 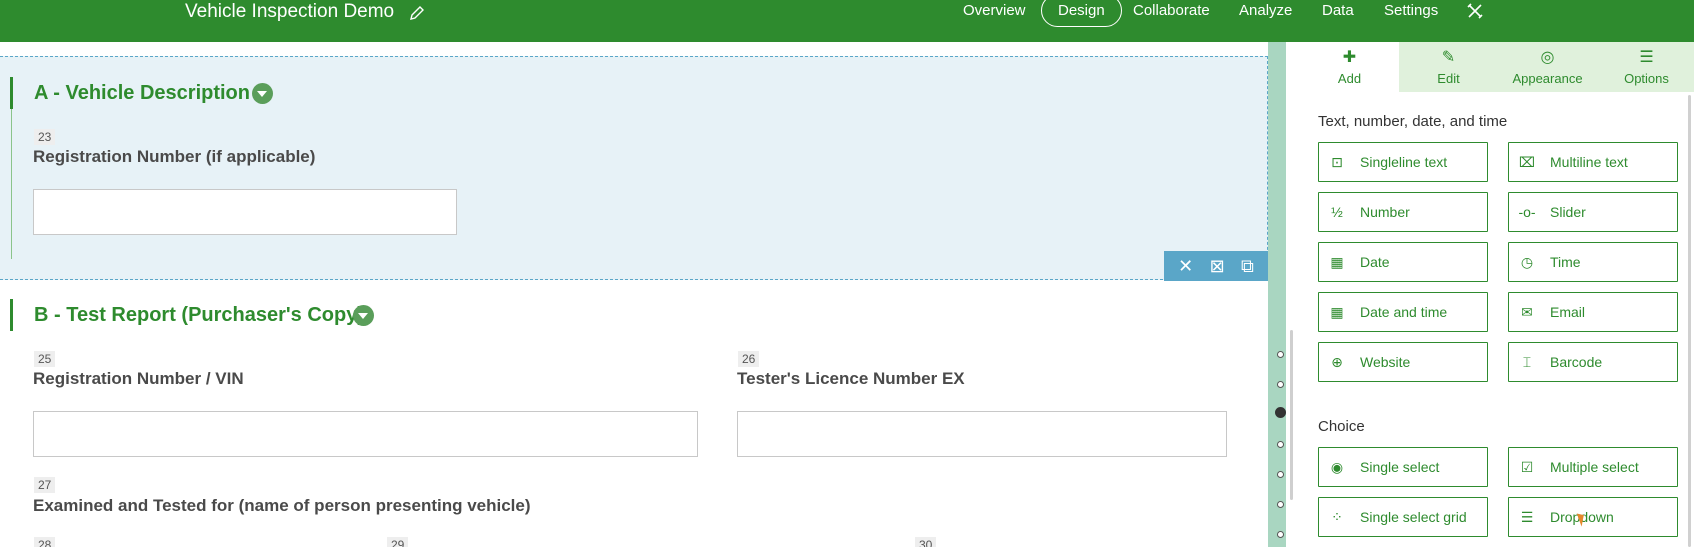 I want to click on panel-scrollbar, so click(x=1689, y=321).